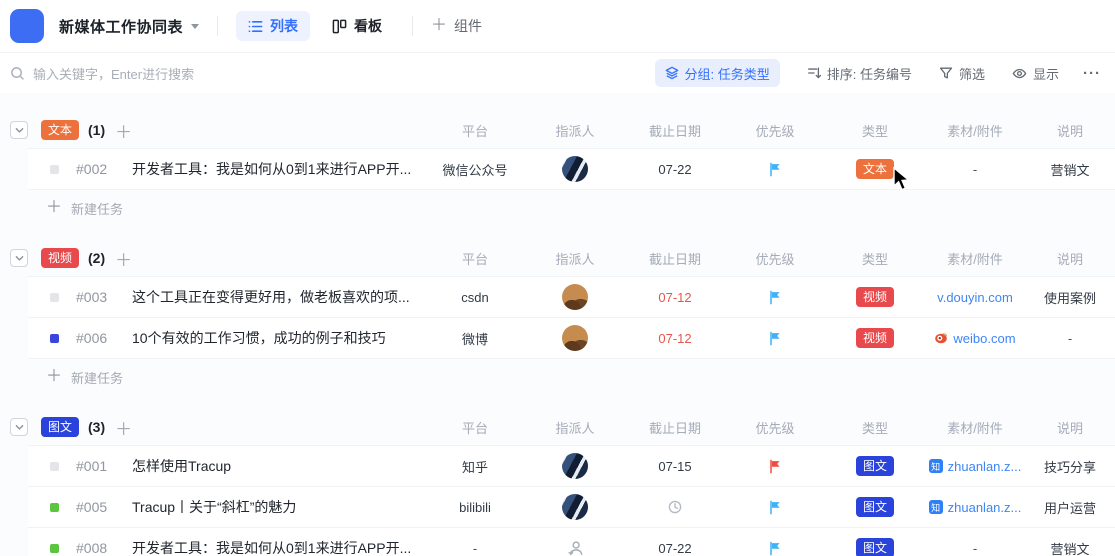 The height and width of the screenshot is (556, 1115). I want to click on priority-flag-red-icon, so click(774, 466).